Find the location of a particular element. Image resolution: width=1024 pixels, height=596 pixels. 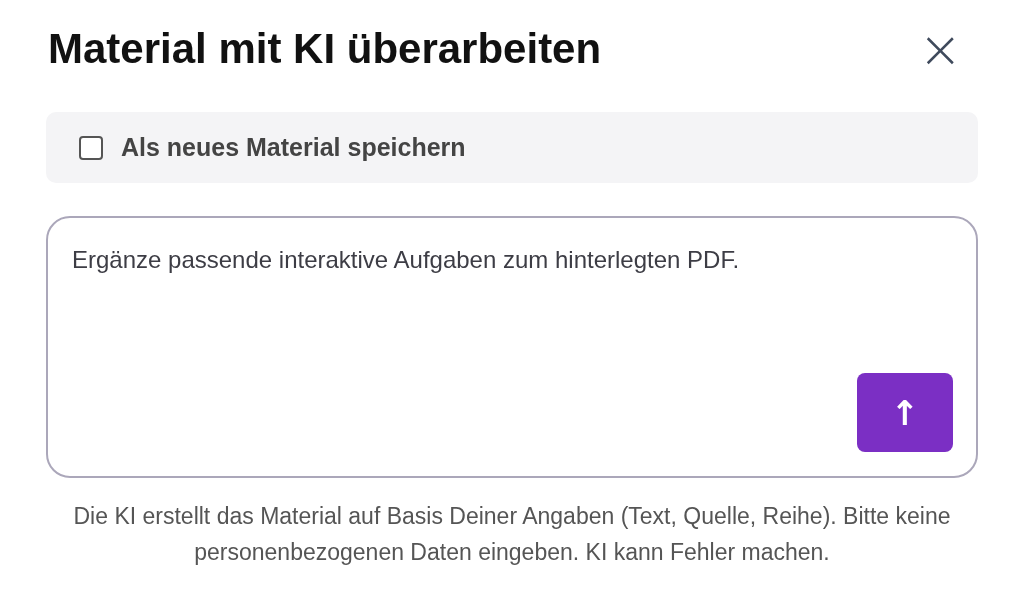

disclaimer-text: Die KI erstellt das Material auf Basis Deiner Angaben (Text, Quelle, Reihe). Bitte keine personenbezogenen Daten eingeben. KI kann Fehler machen. is located at coordinates (512, 534).